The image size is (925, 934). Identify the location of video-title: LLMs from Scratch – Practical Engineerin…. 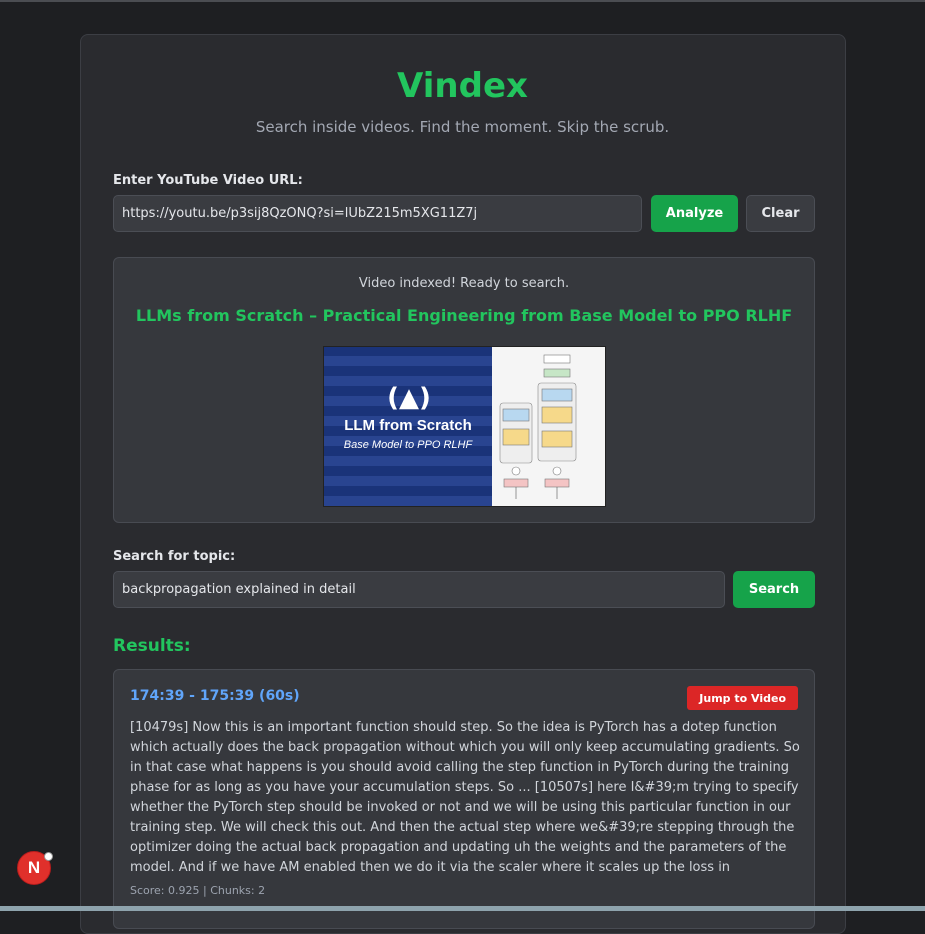
(464, 315).